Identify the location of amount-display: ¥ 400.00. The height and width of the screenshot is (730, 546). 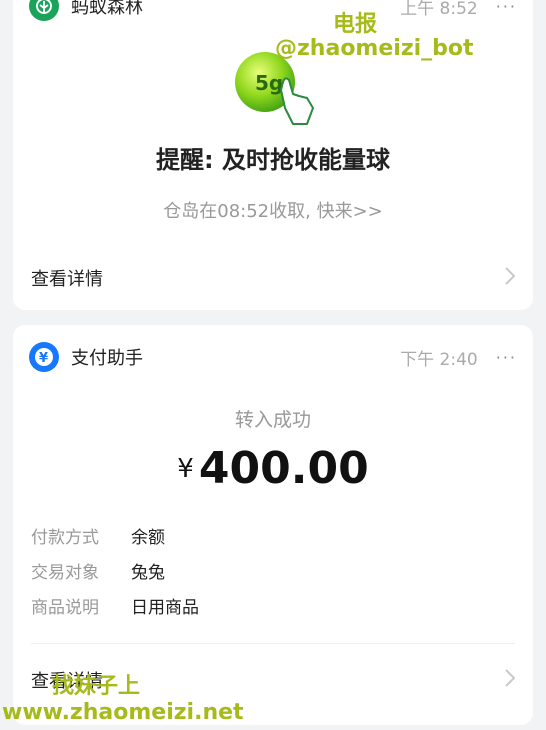
(273, 468).